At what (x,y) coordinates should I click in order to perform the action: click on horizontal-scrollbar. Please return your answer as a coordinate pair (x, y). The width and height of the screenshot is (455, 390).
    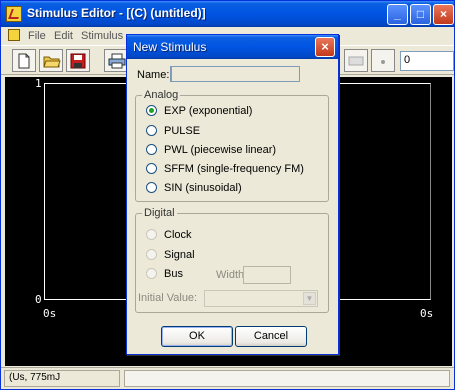
    Looking at the image, I should click on (287, 378).